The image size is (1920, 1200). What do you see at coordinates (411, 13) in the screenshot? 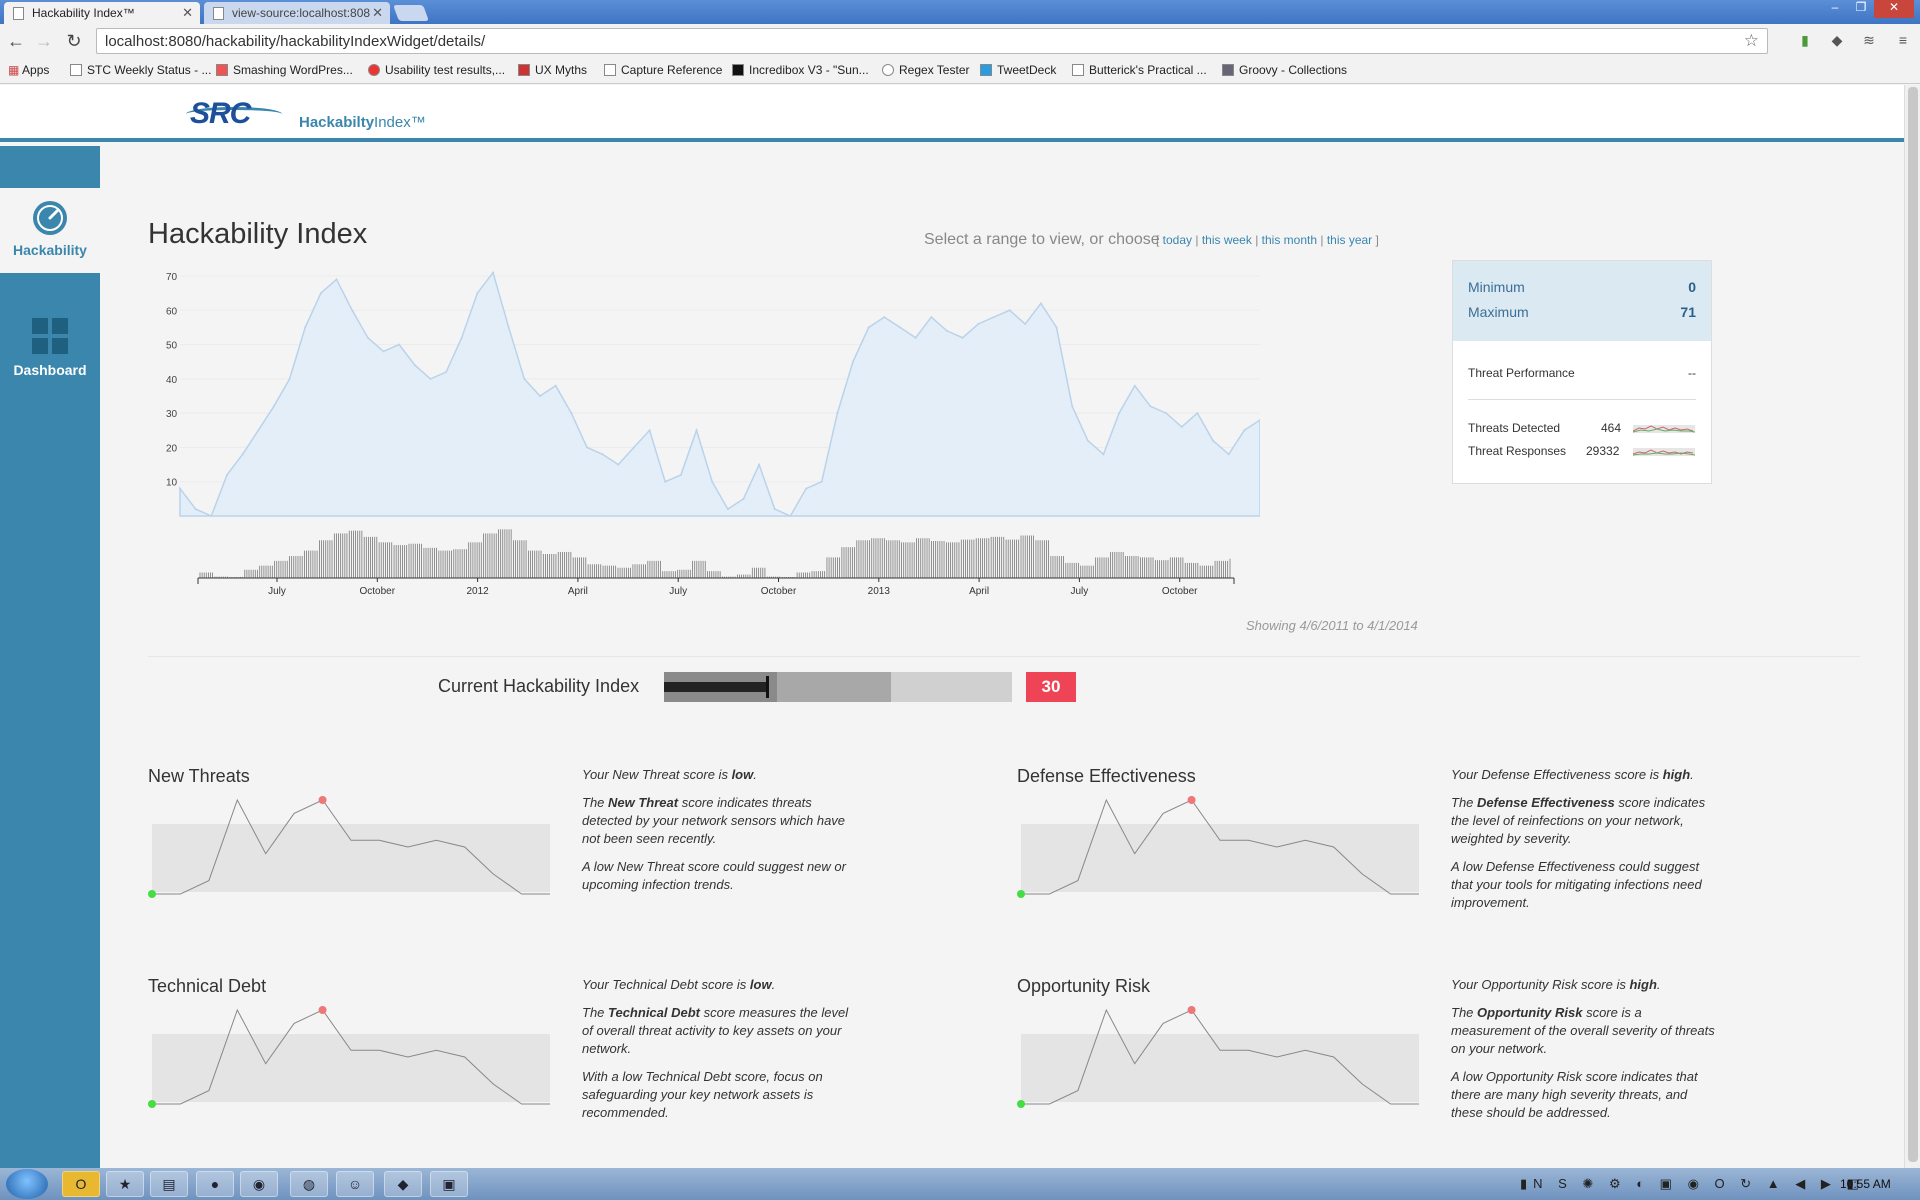
I see `new-tab-button` at bounding box center [411, 13].